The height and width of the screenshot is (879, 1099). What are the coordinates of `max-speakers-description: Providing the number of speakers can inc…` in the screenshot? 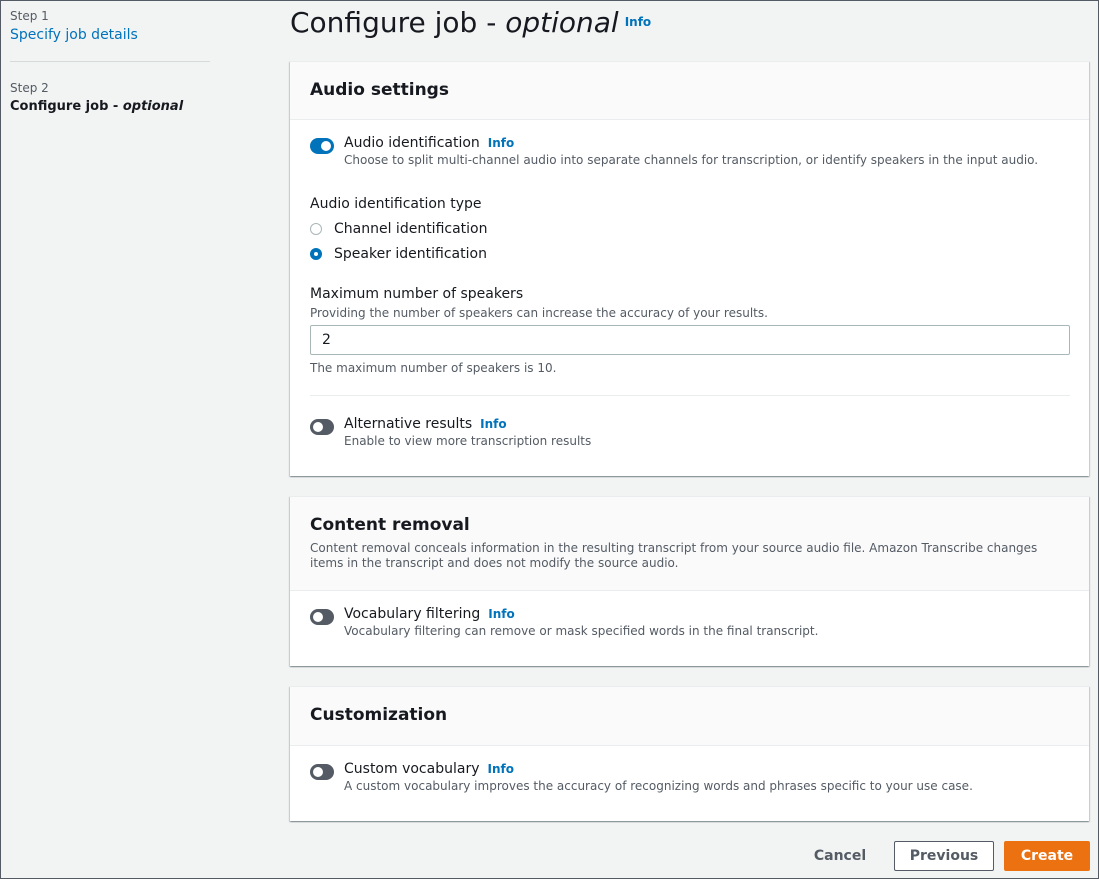 It's located at (539, 313).